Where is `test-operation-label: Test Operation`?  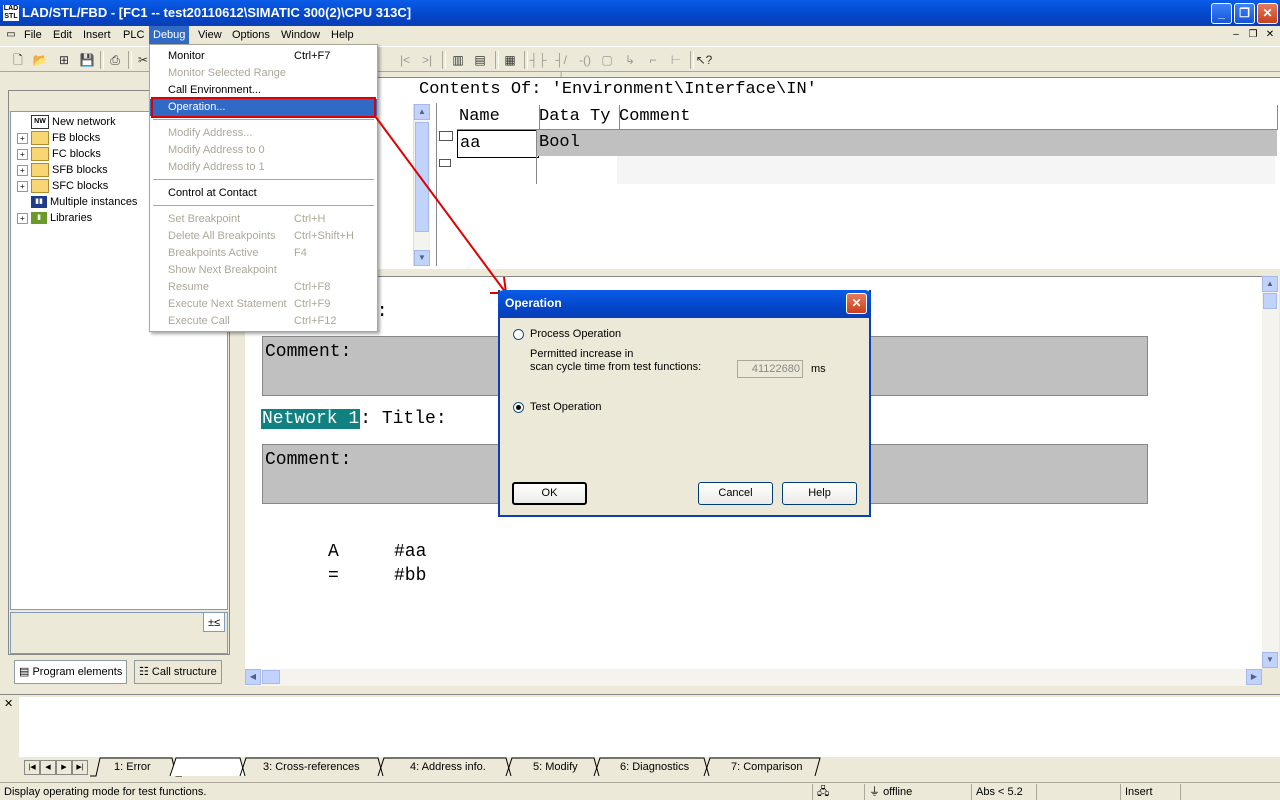 test-operation-label: Test Operation is located at coordinates (566, 407).